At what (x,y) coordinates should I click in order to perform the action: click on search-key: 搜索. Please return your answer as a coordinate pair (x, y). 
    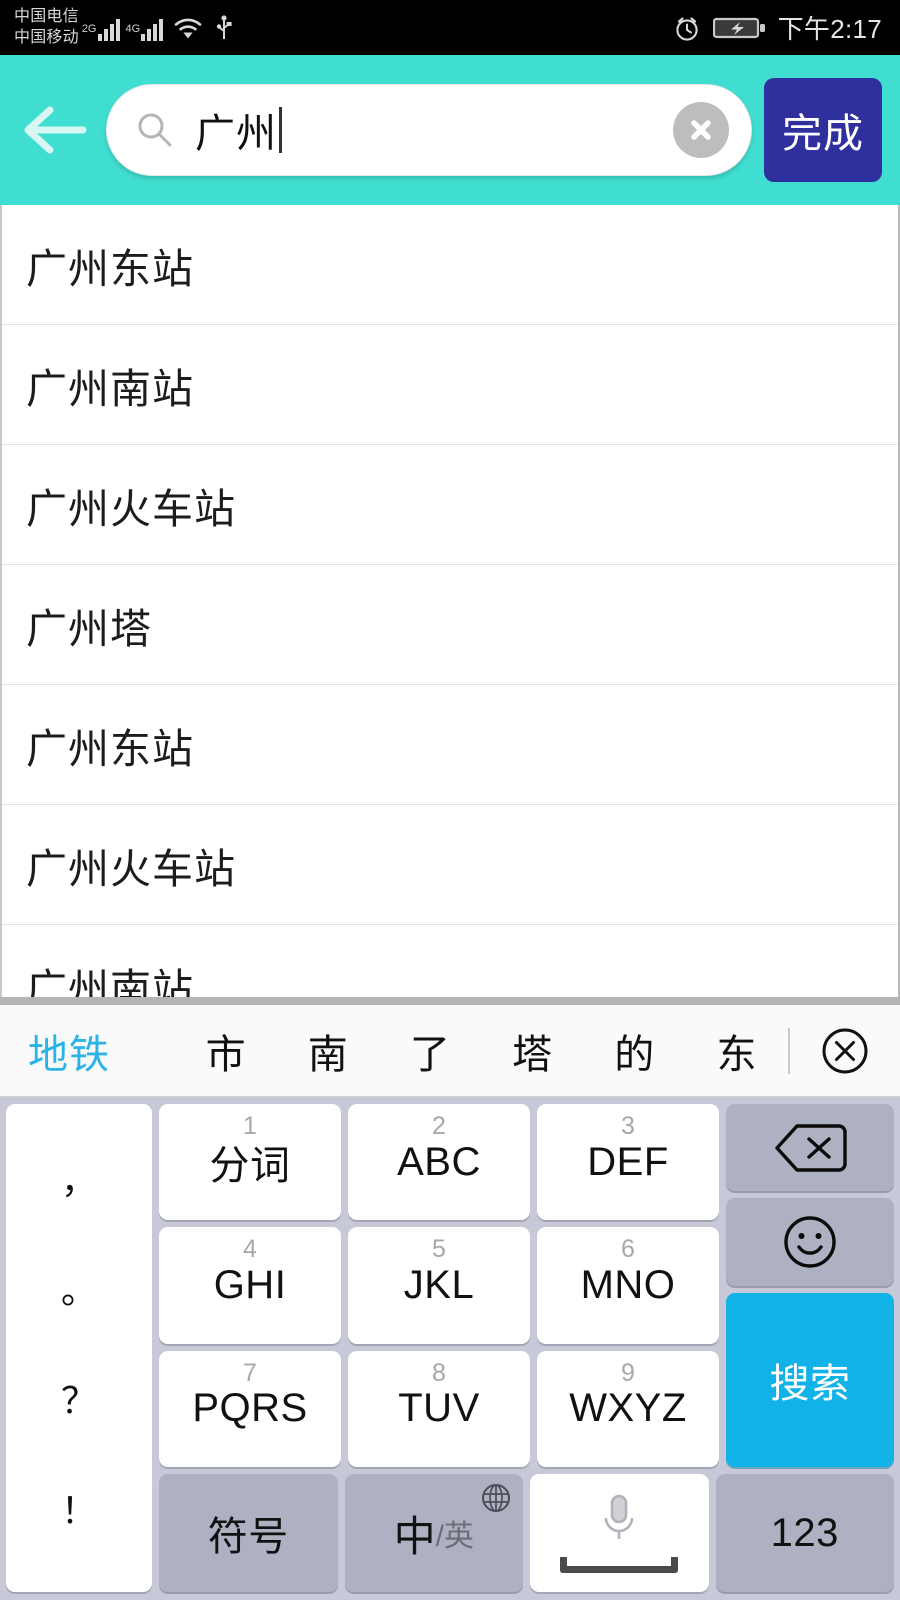
    Looking at the image, I should click on (810, 1379).